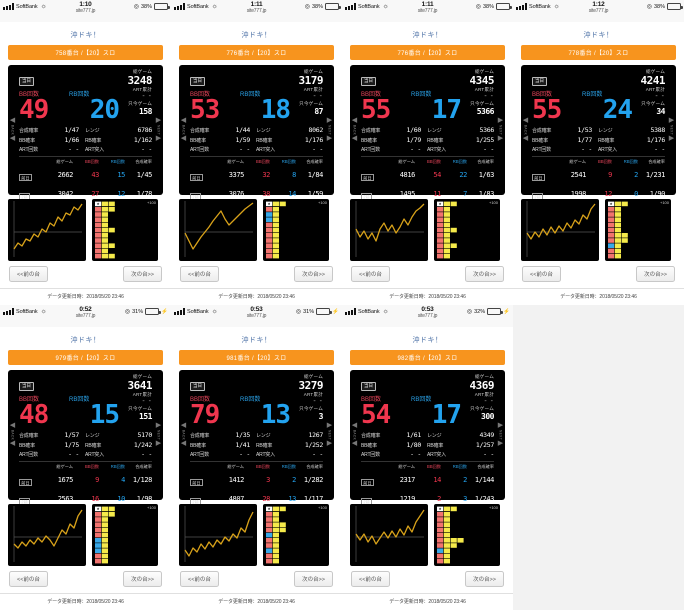 This screenshot has width=684, height=610. I want to click on history-rate: 1/45, so click(144, 175).